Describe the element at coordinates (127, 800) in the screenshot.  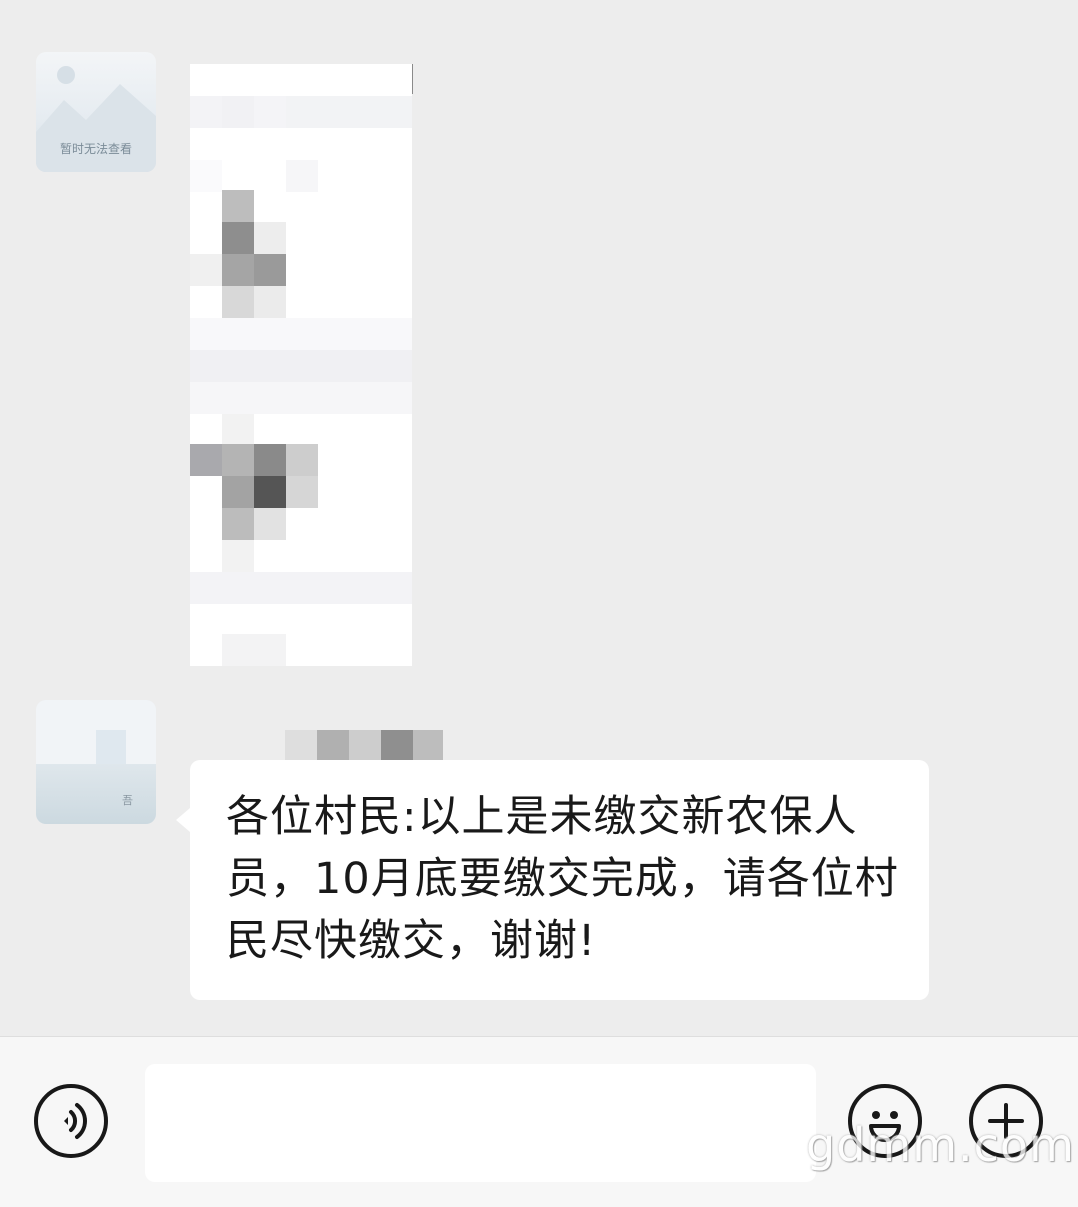
I see `avatar-caption: 吾` at that location.